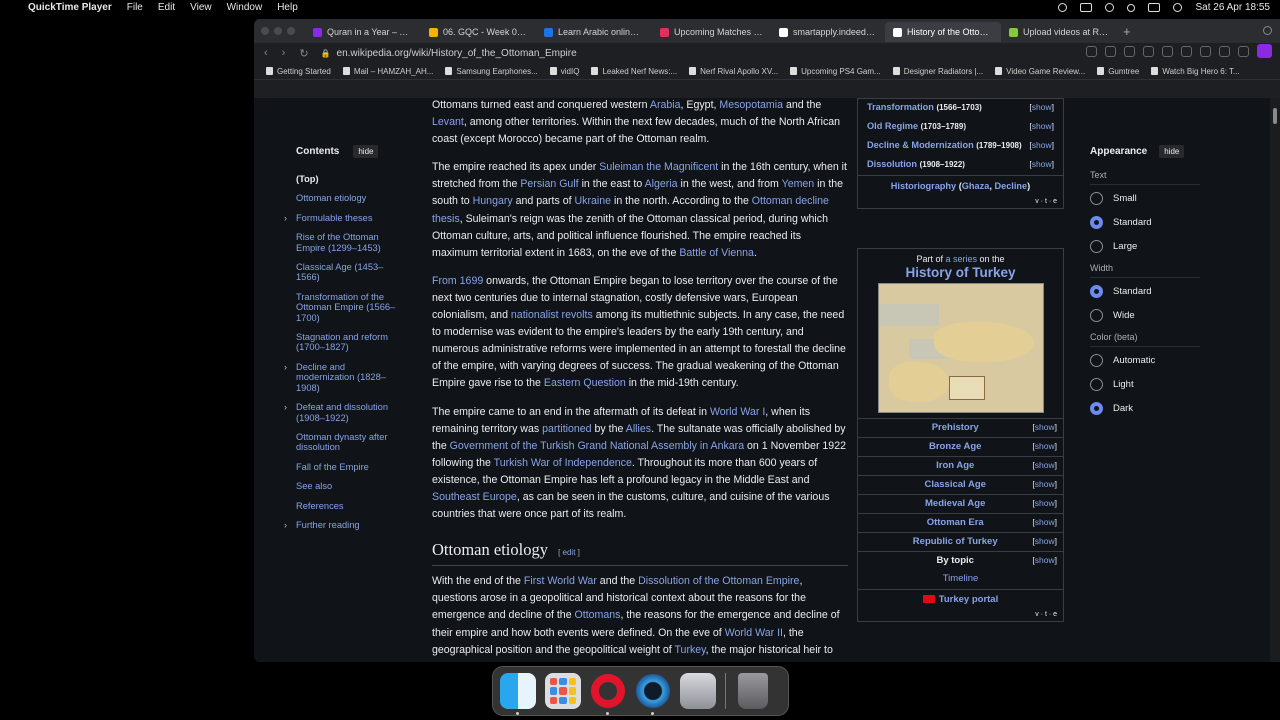 The height and width of the screenshot is (720, 1280). Describe the element at coordinates (245, 7) in the screenshot. I see `menu-window: Window` at that location.